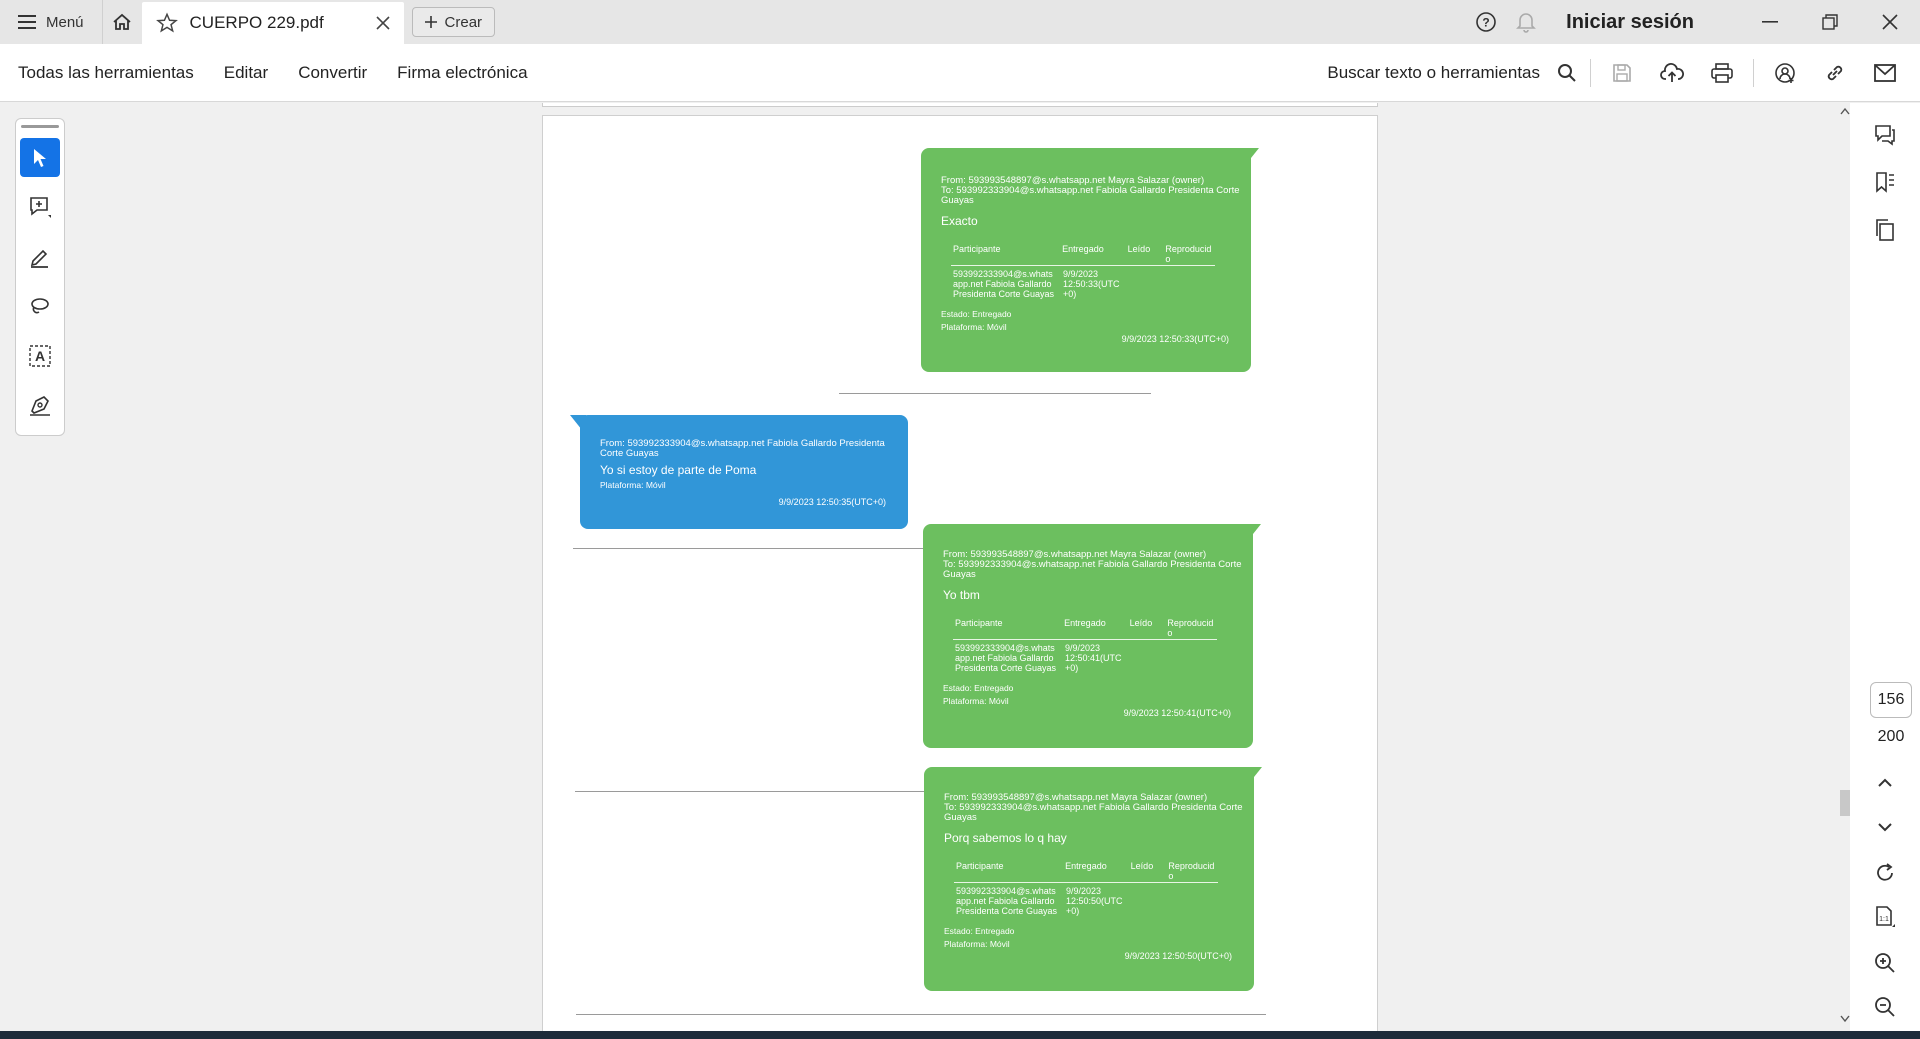 This screenshot has width=1920, height=1039. I want to click on zoom-in-icon, so click(1885, 963).